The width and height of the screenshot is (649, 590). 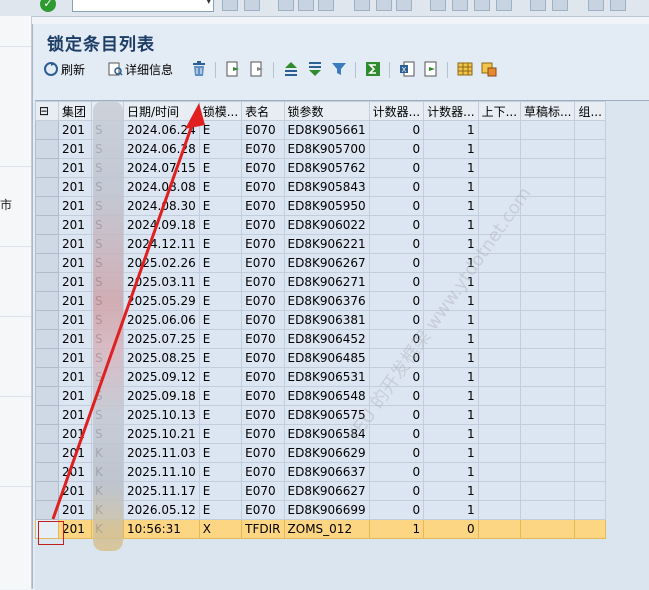 What do you see at coordinates (286, 5) in the screenshot?
I see `back-icon` at bounding box center [286, 5].